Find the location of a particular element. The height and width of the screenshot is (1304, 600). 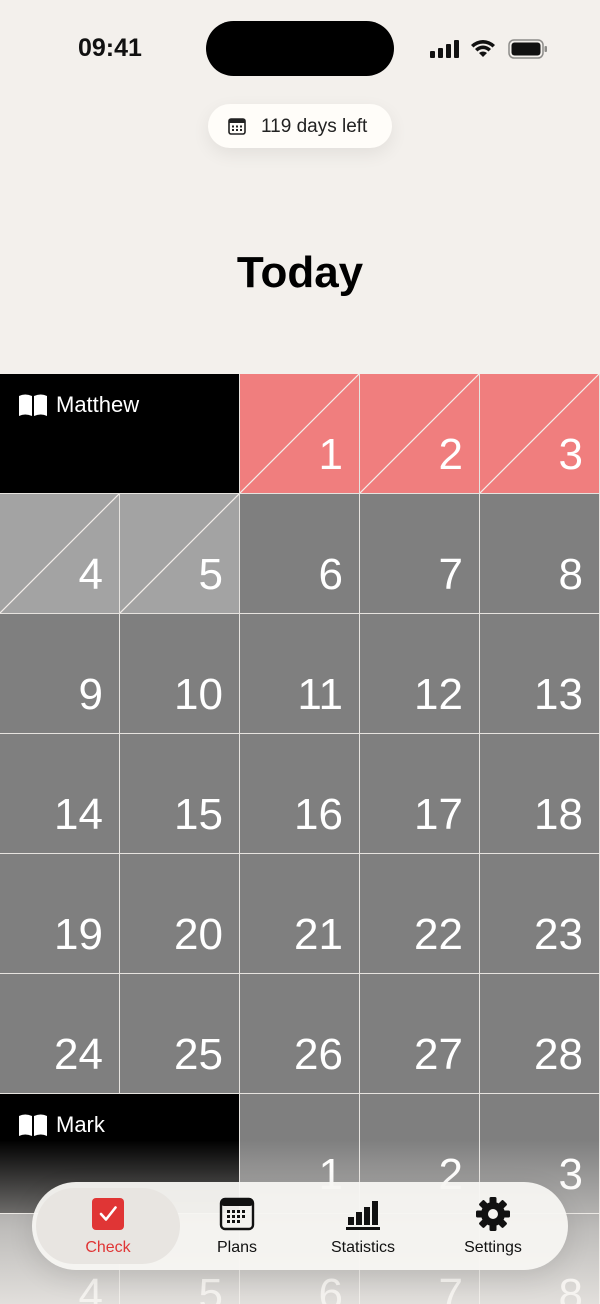

tab-check: Check is located at coordinates (108, 1226).